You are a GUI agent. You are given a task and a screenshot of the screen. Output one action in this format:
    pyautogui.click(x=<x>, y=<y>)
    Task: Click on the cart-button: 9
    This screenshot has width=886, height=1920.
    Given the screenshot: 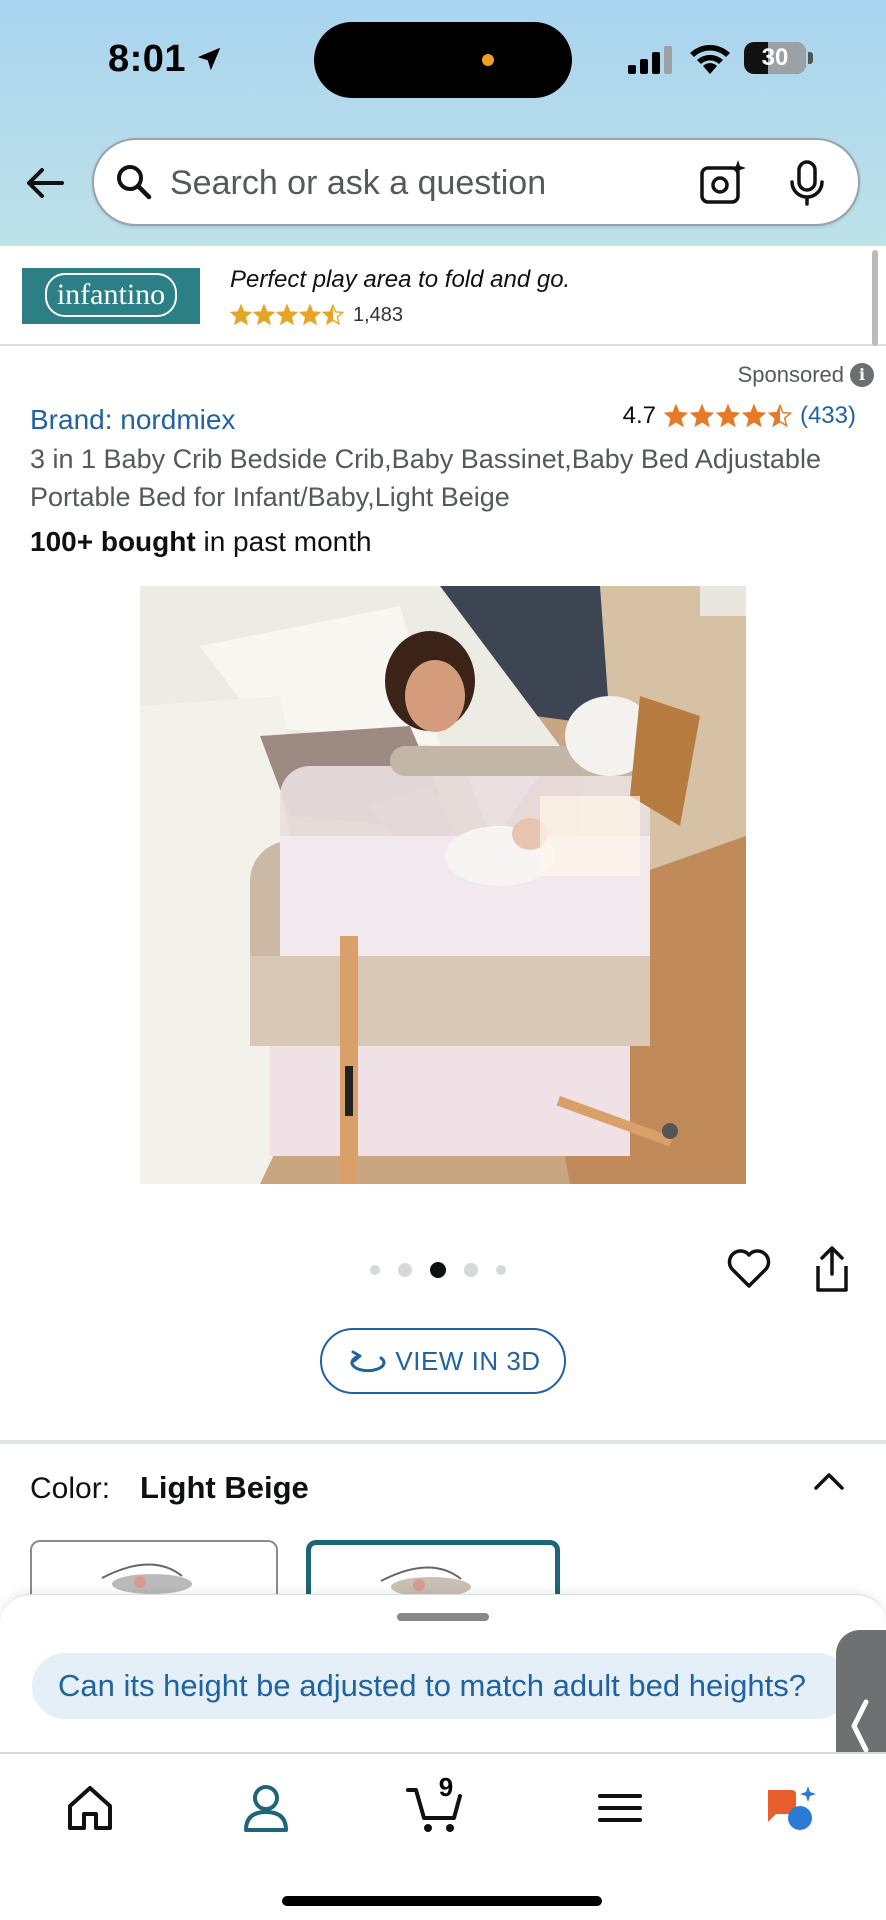 What is the action you would take?
    pyautogui.click(x=436, y=1804)
    